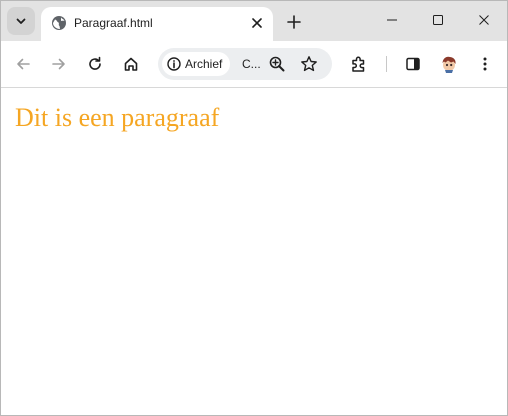 This screenshot has width=508, height=416. Describe the element at coordinates (117, 117) in the screenshot. I see `paragraph: Dit is een paragraaf` at that location.